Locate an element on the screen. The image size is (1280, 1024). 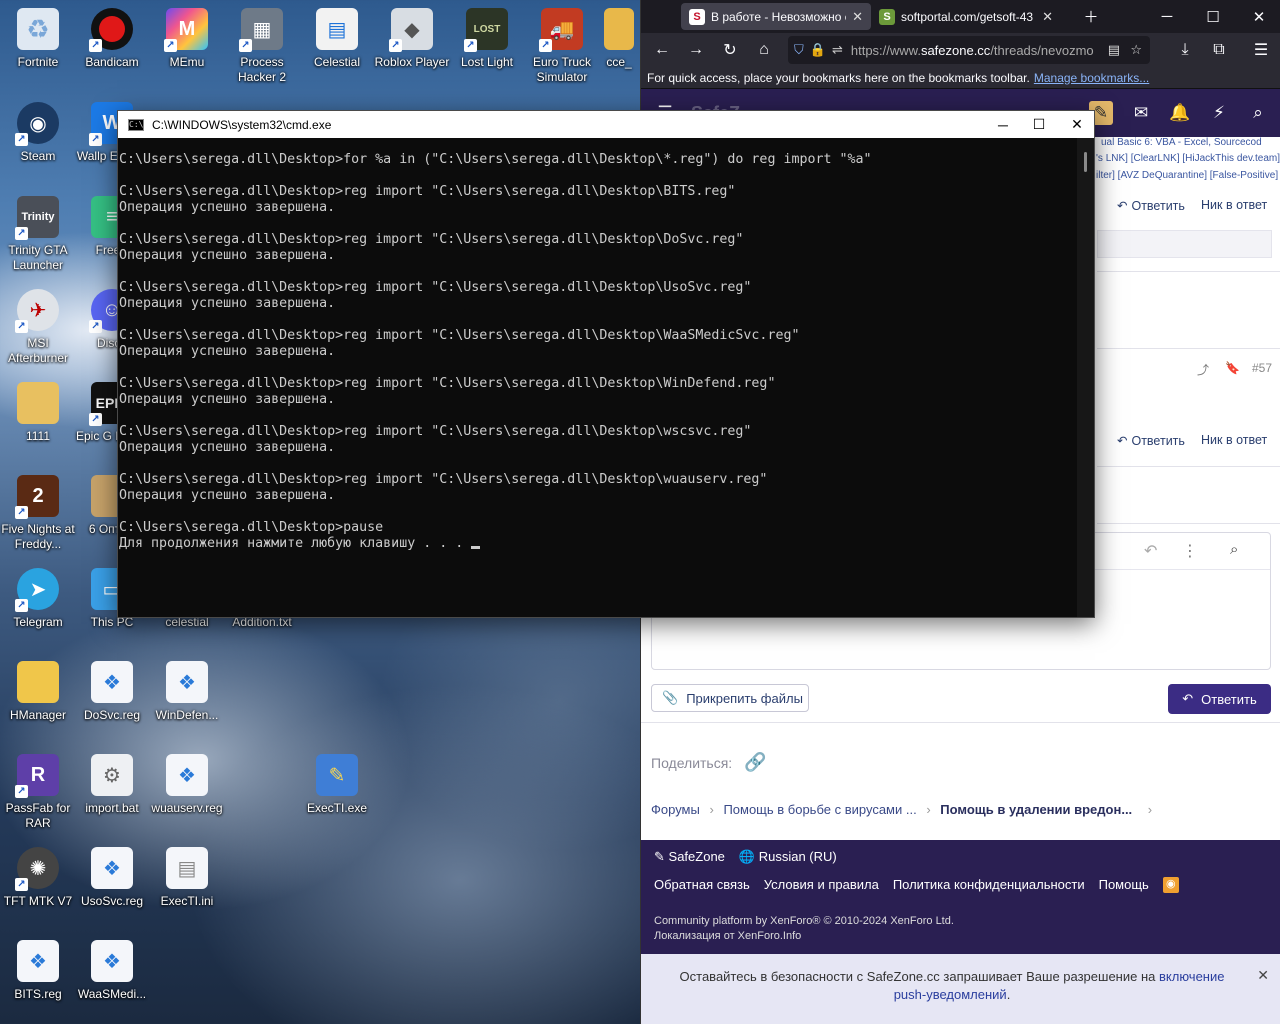
safezone-favicon: S is located at coordinates (697, 16).